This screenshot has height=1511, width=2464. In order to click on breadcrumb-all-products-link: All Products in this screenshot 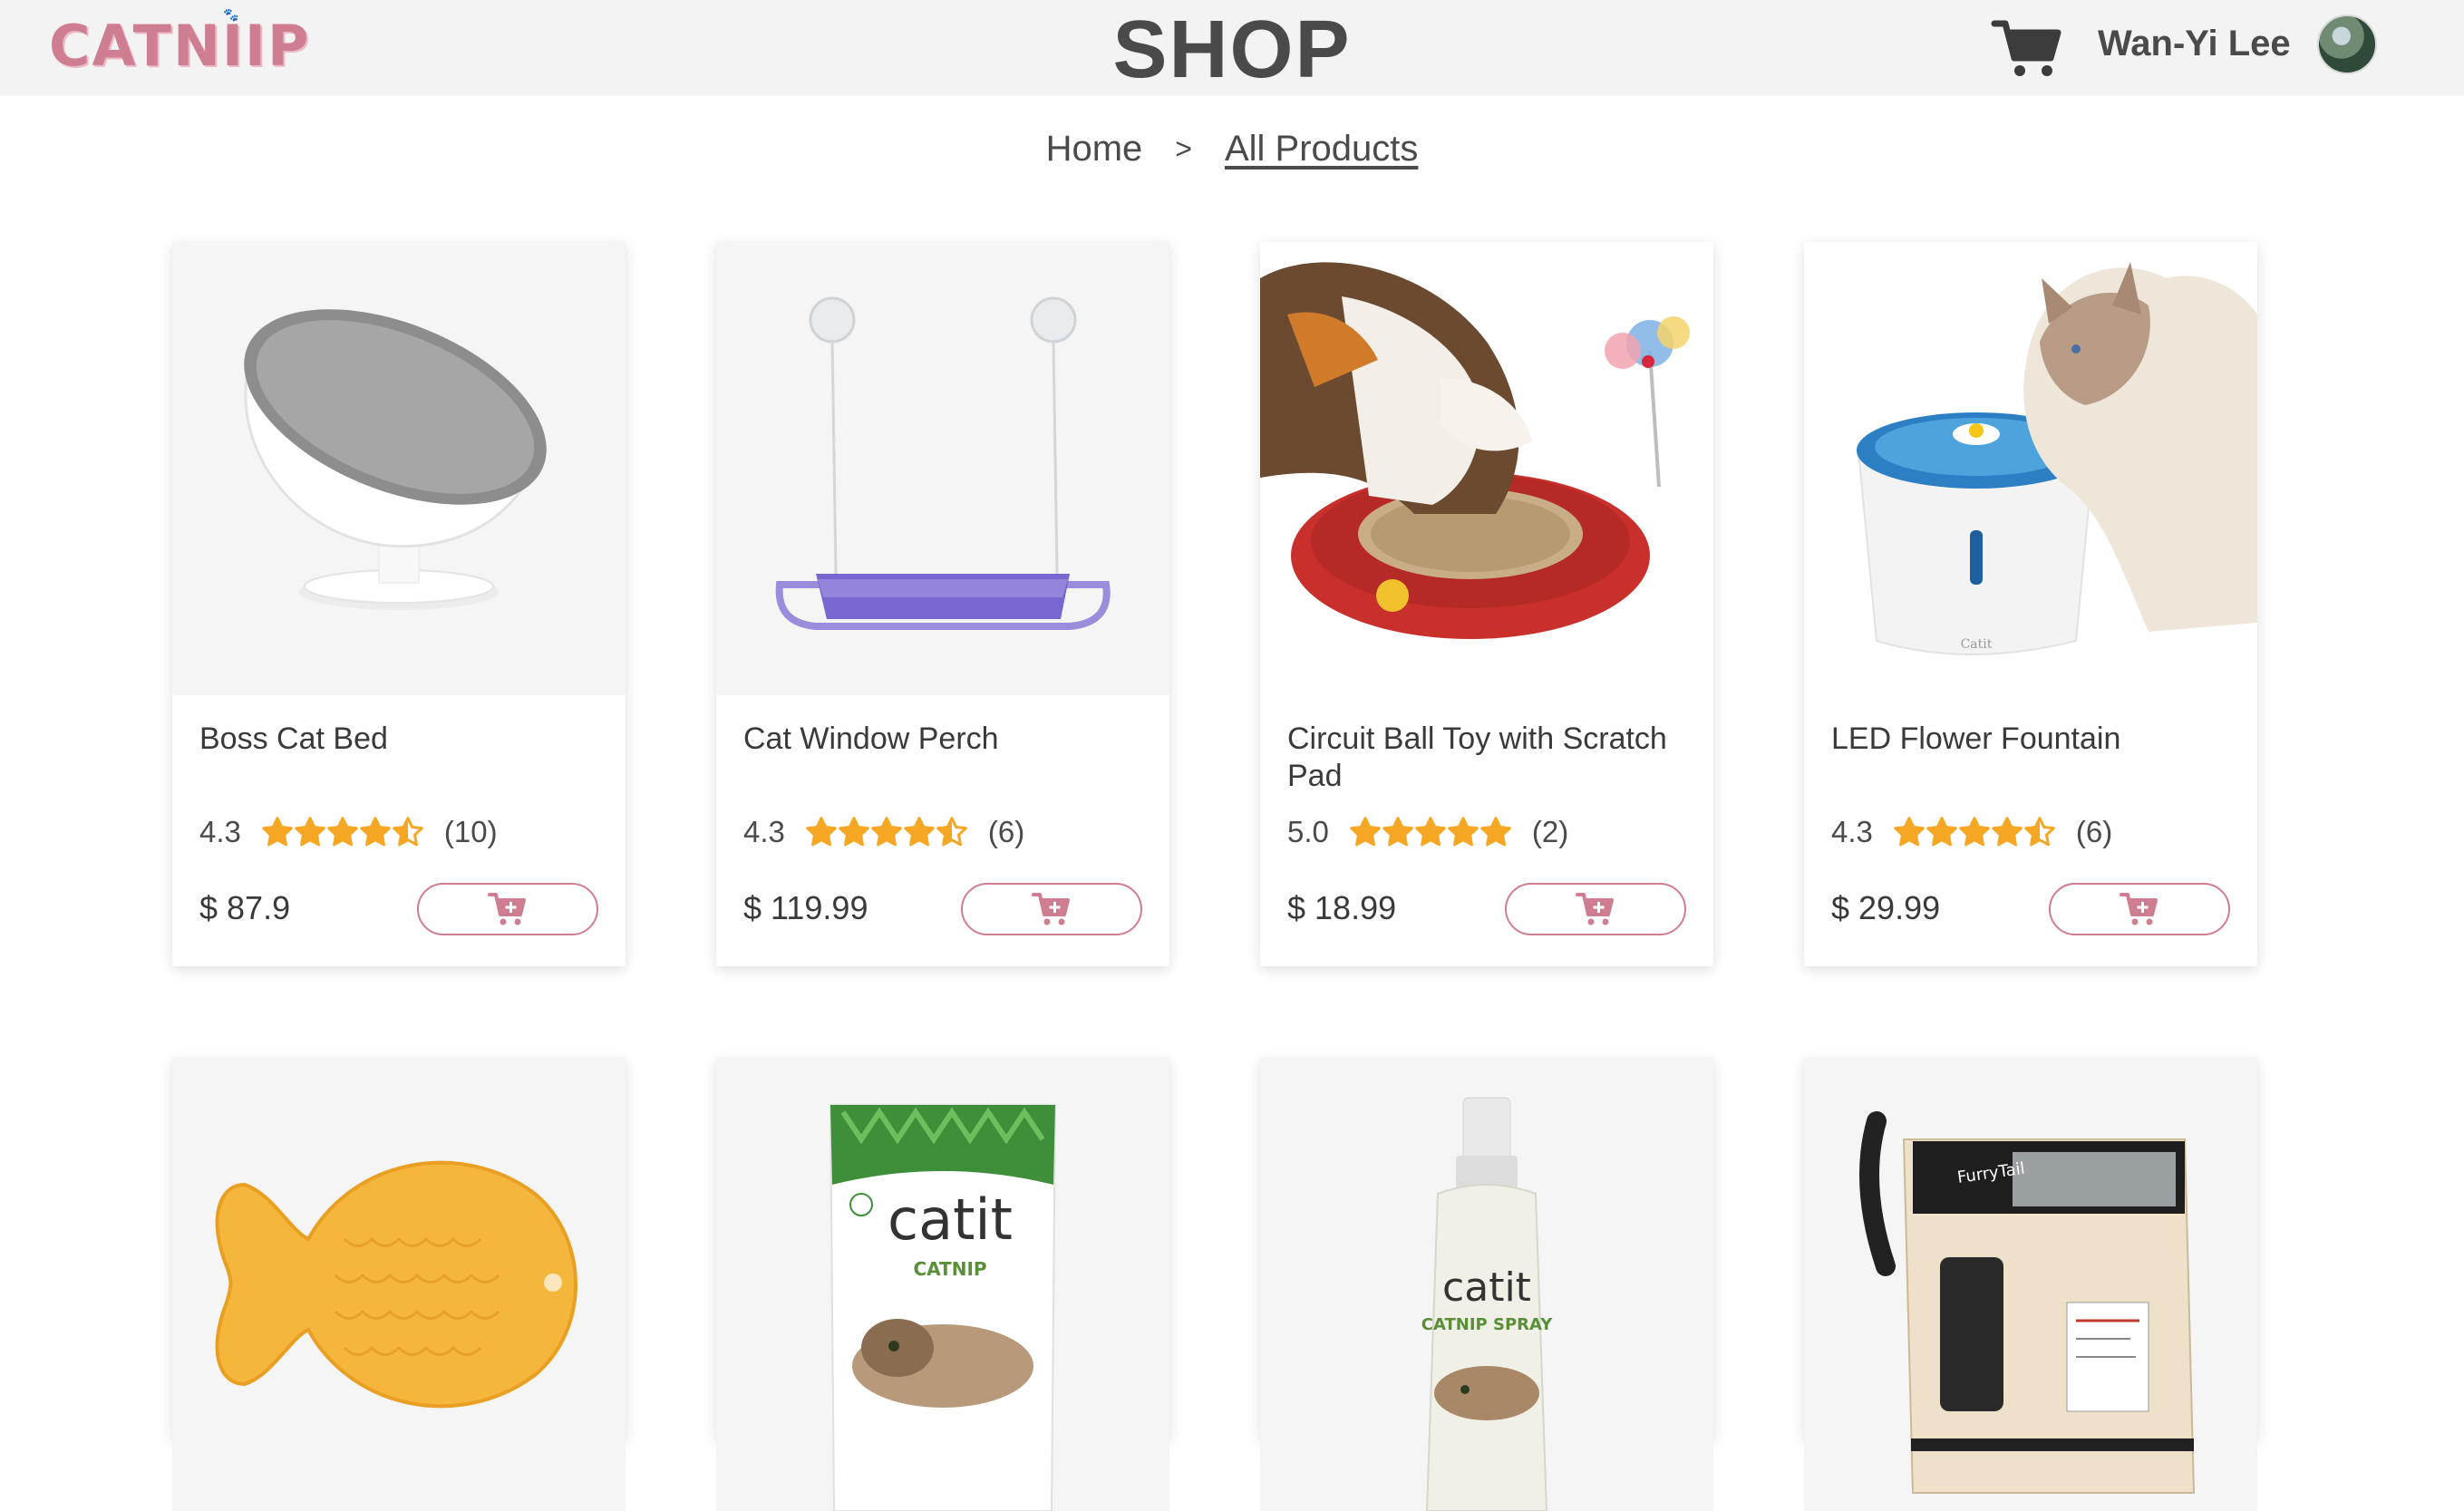, I will do `click(1321, 149)`.